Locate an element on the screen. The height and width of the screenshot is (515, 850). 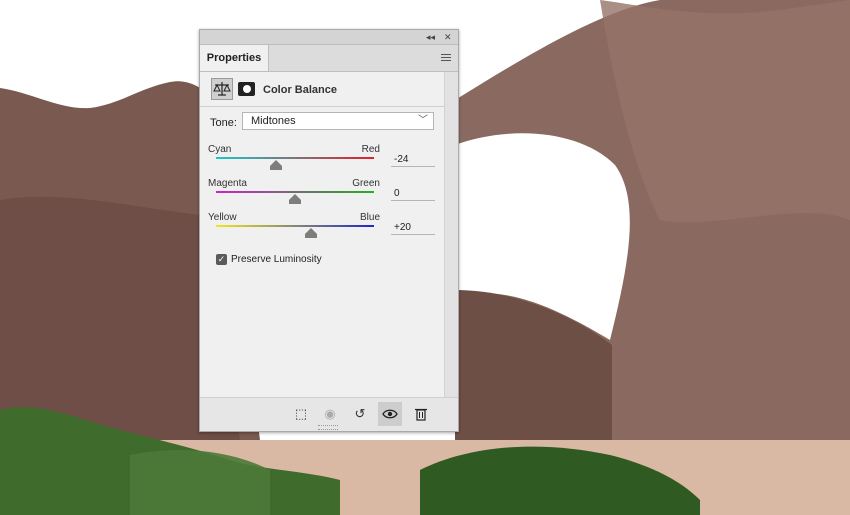
panel-menu-icon is located at coordinates (446, 58).